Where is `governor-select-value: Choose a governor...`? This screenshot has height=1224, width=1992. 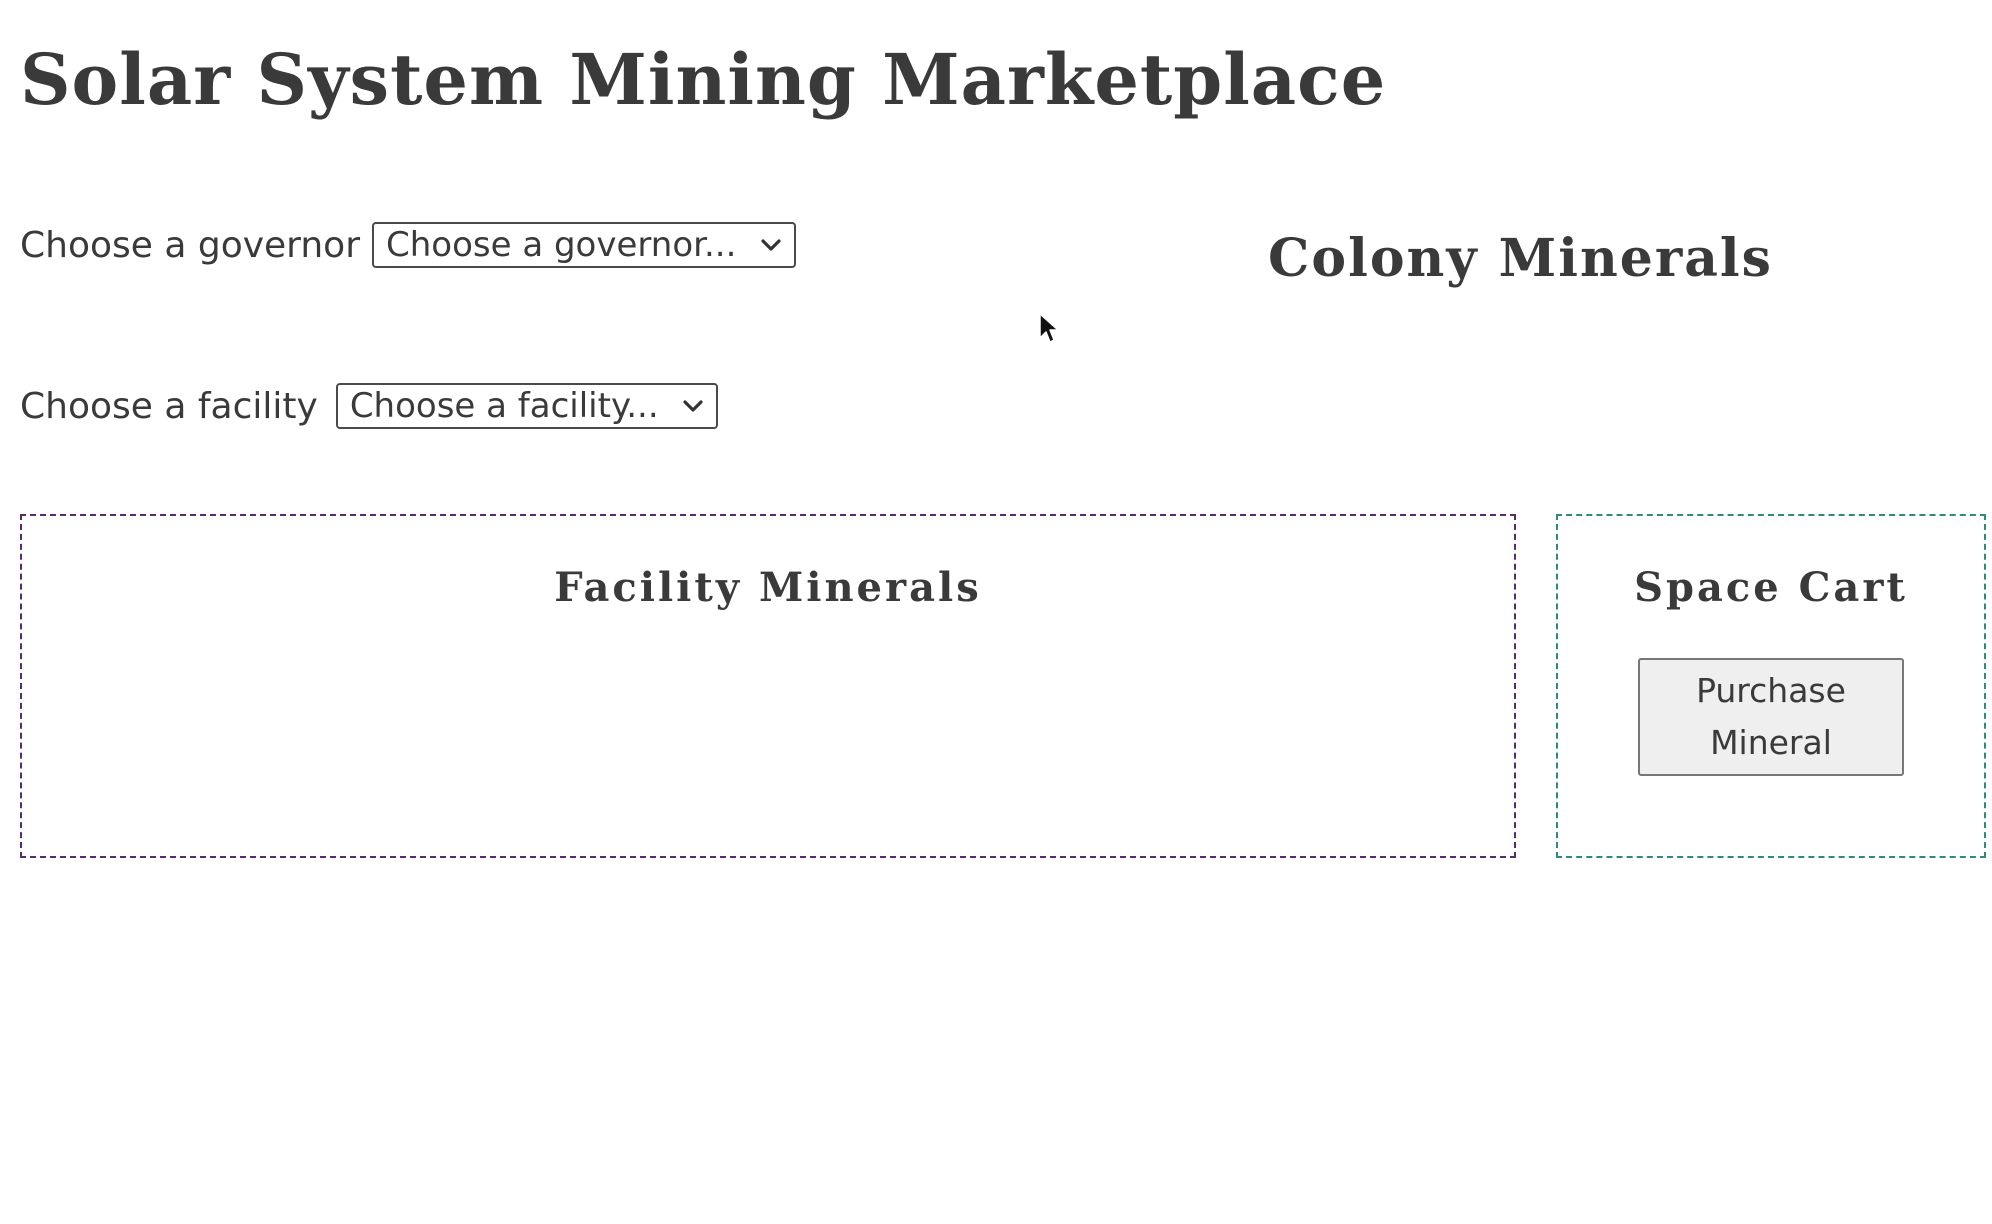
governor-select-value: Choose a governor... is located at coordinates (561, 245).